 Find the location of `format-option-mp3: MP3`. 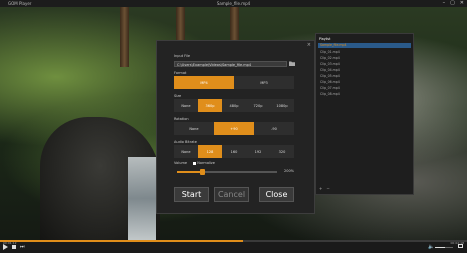

format-option-mp3: MP3 is located at coordinates (264, 82).